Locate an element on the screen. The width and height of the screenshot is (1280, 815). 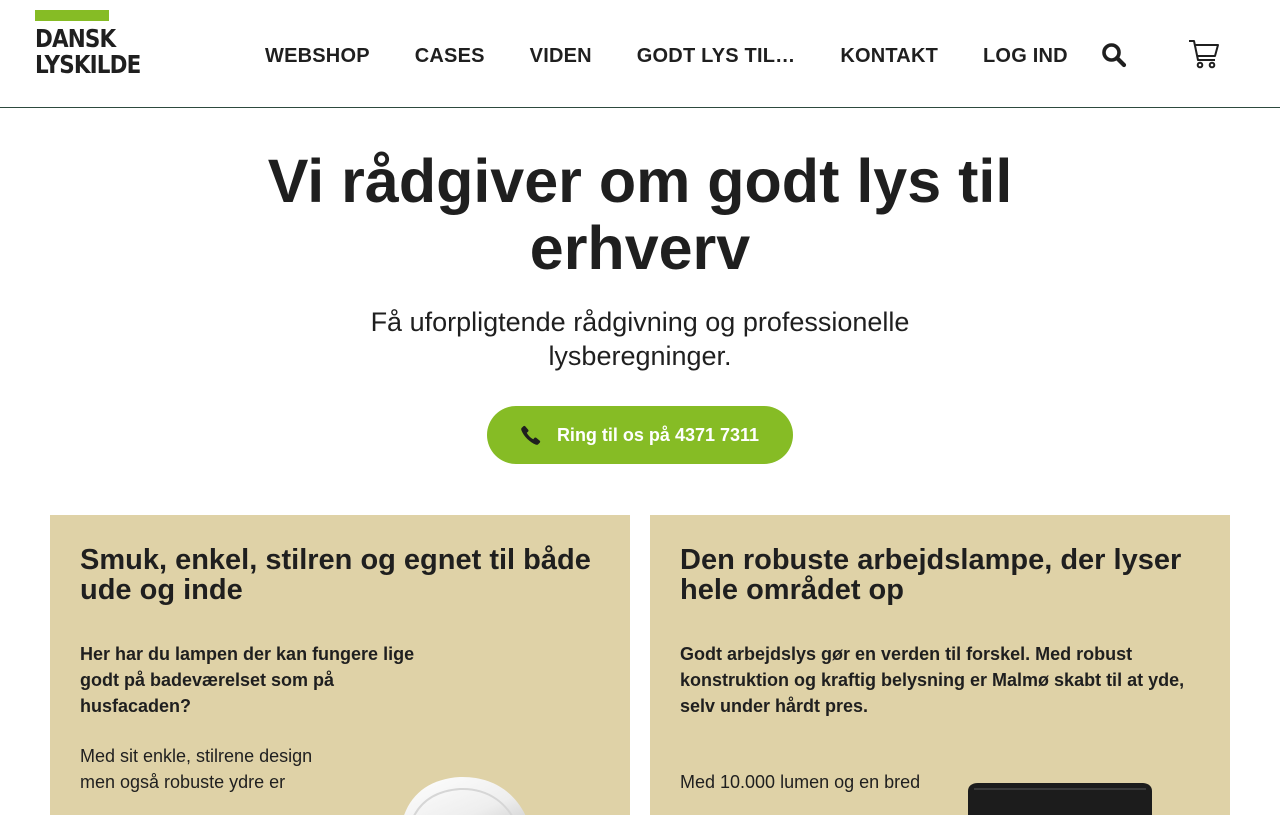
hero-title: Vi rådgiver om godt lys til erhverv is located at coordinates (640, 214).